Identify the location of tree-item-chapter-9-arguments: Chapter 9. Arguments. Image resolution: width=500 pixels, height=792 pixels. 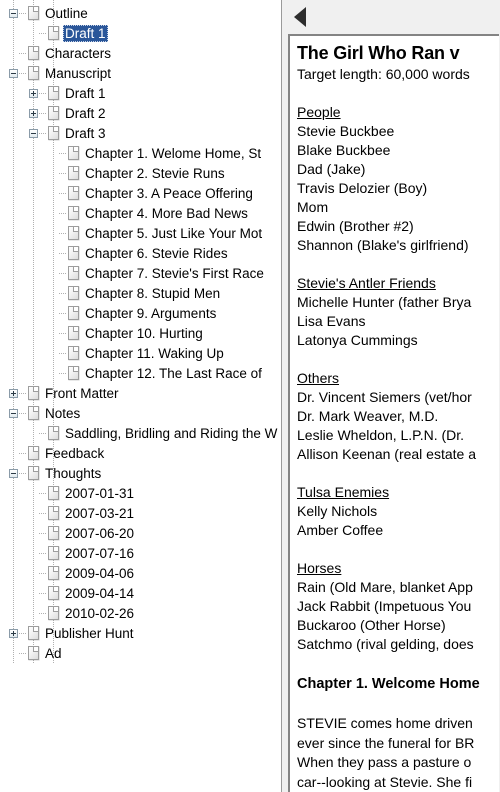
(140, 313).